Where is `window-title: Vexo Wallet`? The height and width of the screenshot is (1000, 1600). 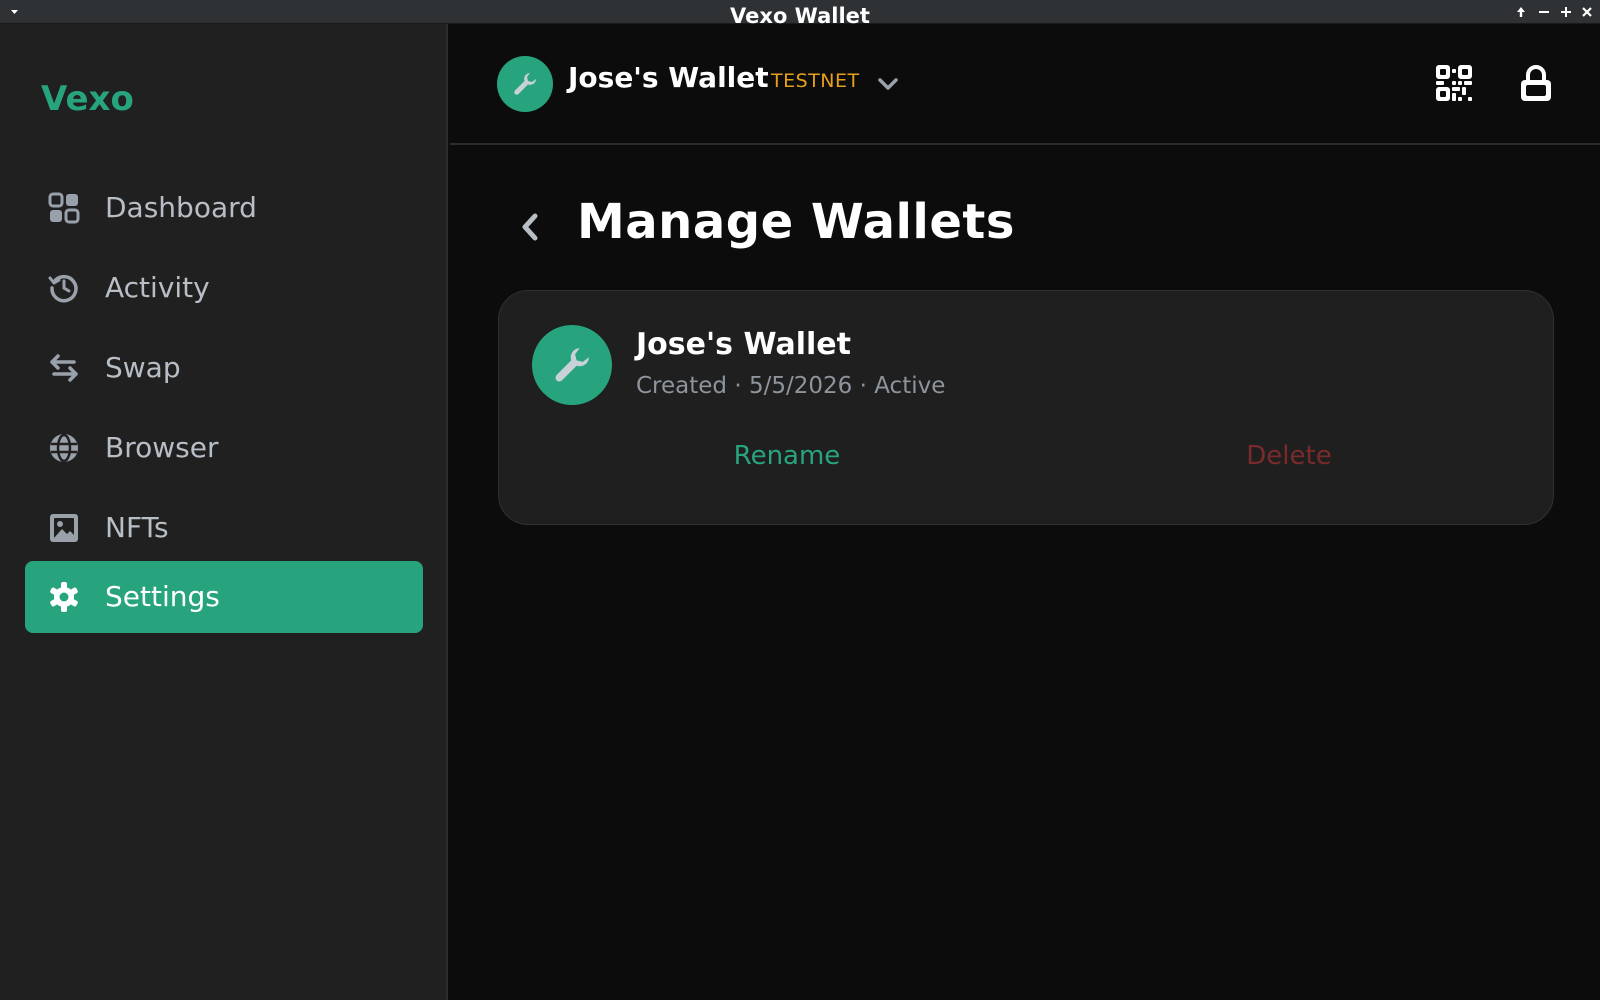
window-title: Vexo Wallet is located at coordinates (800, 14).